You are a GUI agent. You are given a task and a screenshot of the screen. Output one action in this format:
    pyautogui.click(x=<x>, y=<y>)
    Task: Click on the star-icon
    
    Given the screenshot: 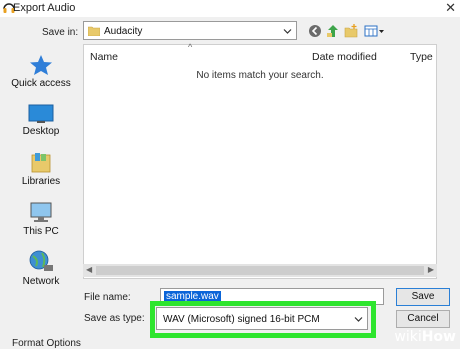 What is the action you would take?
    pyautogui.click(x=41, y=65)
    